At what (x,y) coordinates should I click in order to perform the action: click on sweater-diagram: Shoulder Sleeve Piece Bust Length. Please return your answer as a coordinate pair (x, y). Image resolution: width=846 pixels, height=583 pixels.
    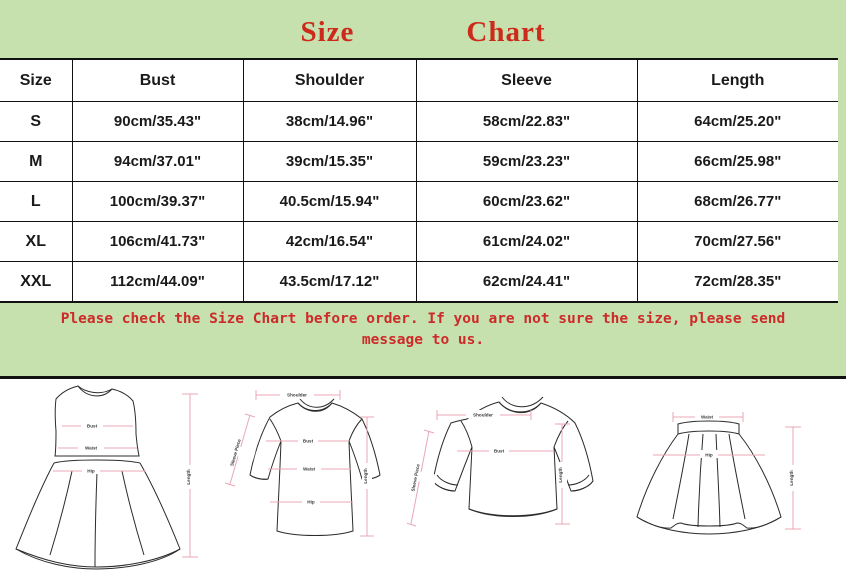
    Looking at the image, I should click on (500, 461).